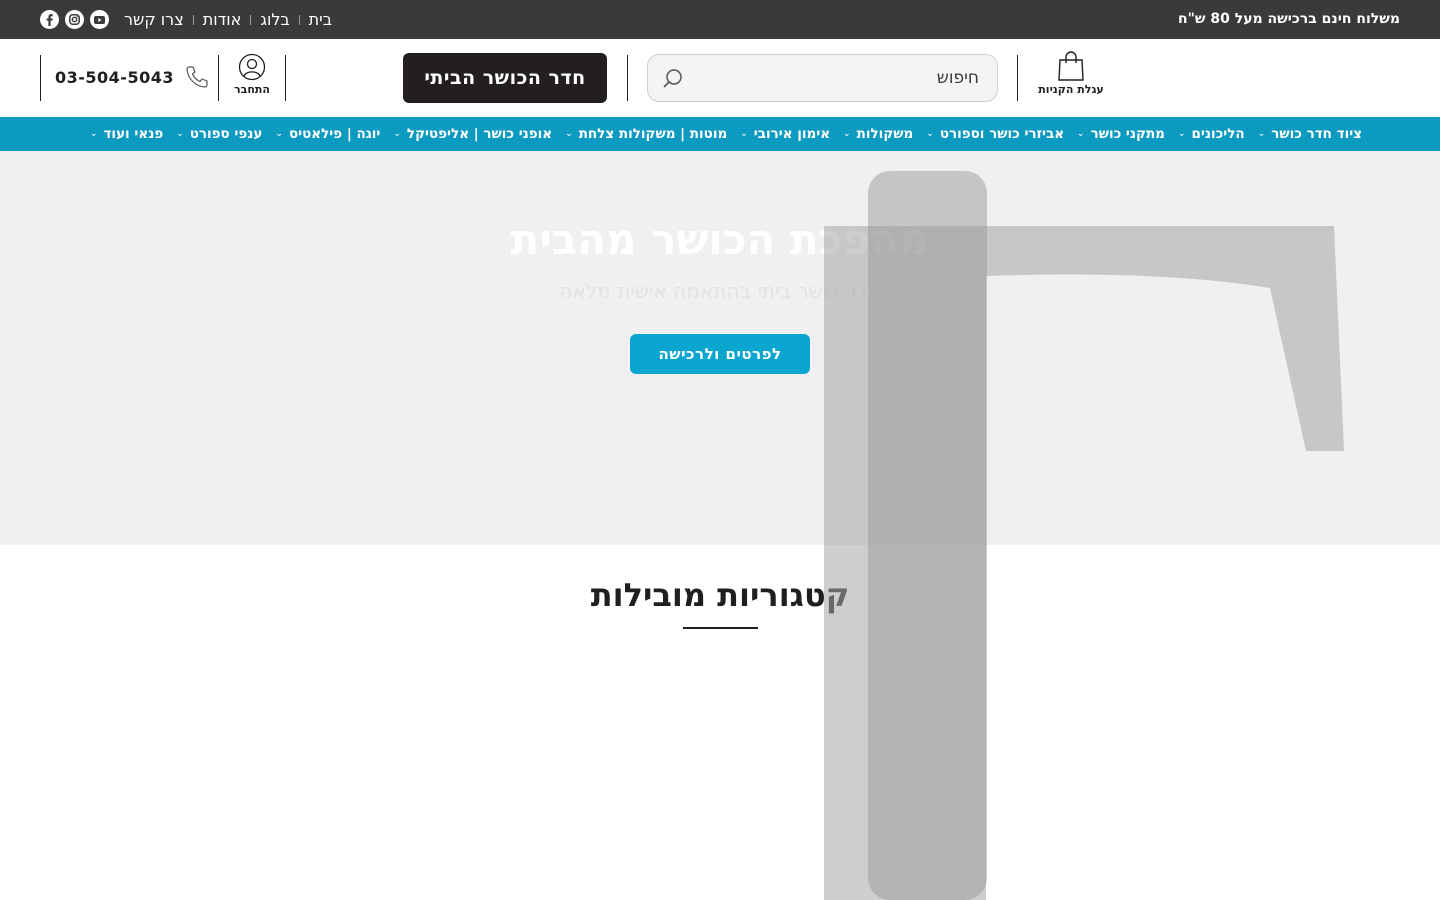  I want to click on nav-item-yoga-pilates: יוגה | פילאטיס ⌄, so click(321, 134).